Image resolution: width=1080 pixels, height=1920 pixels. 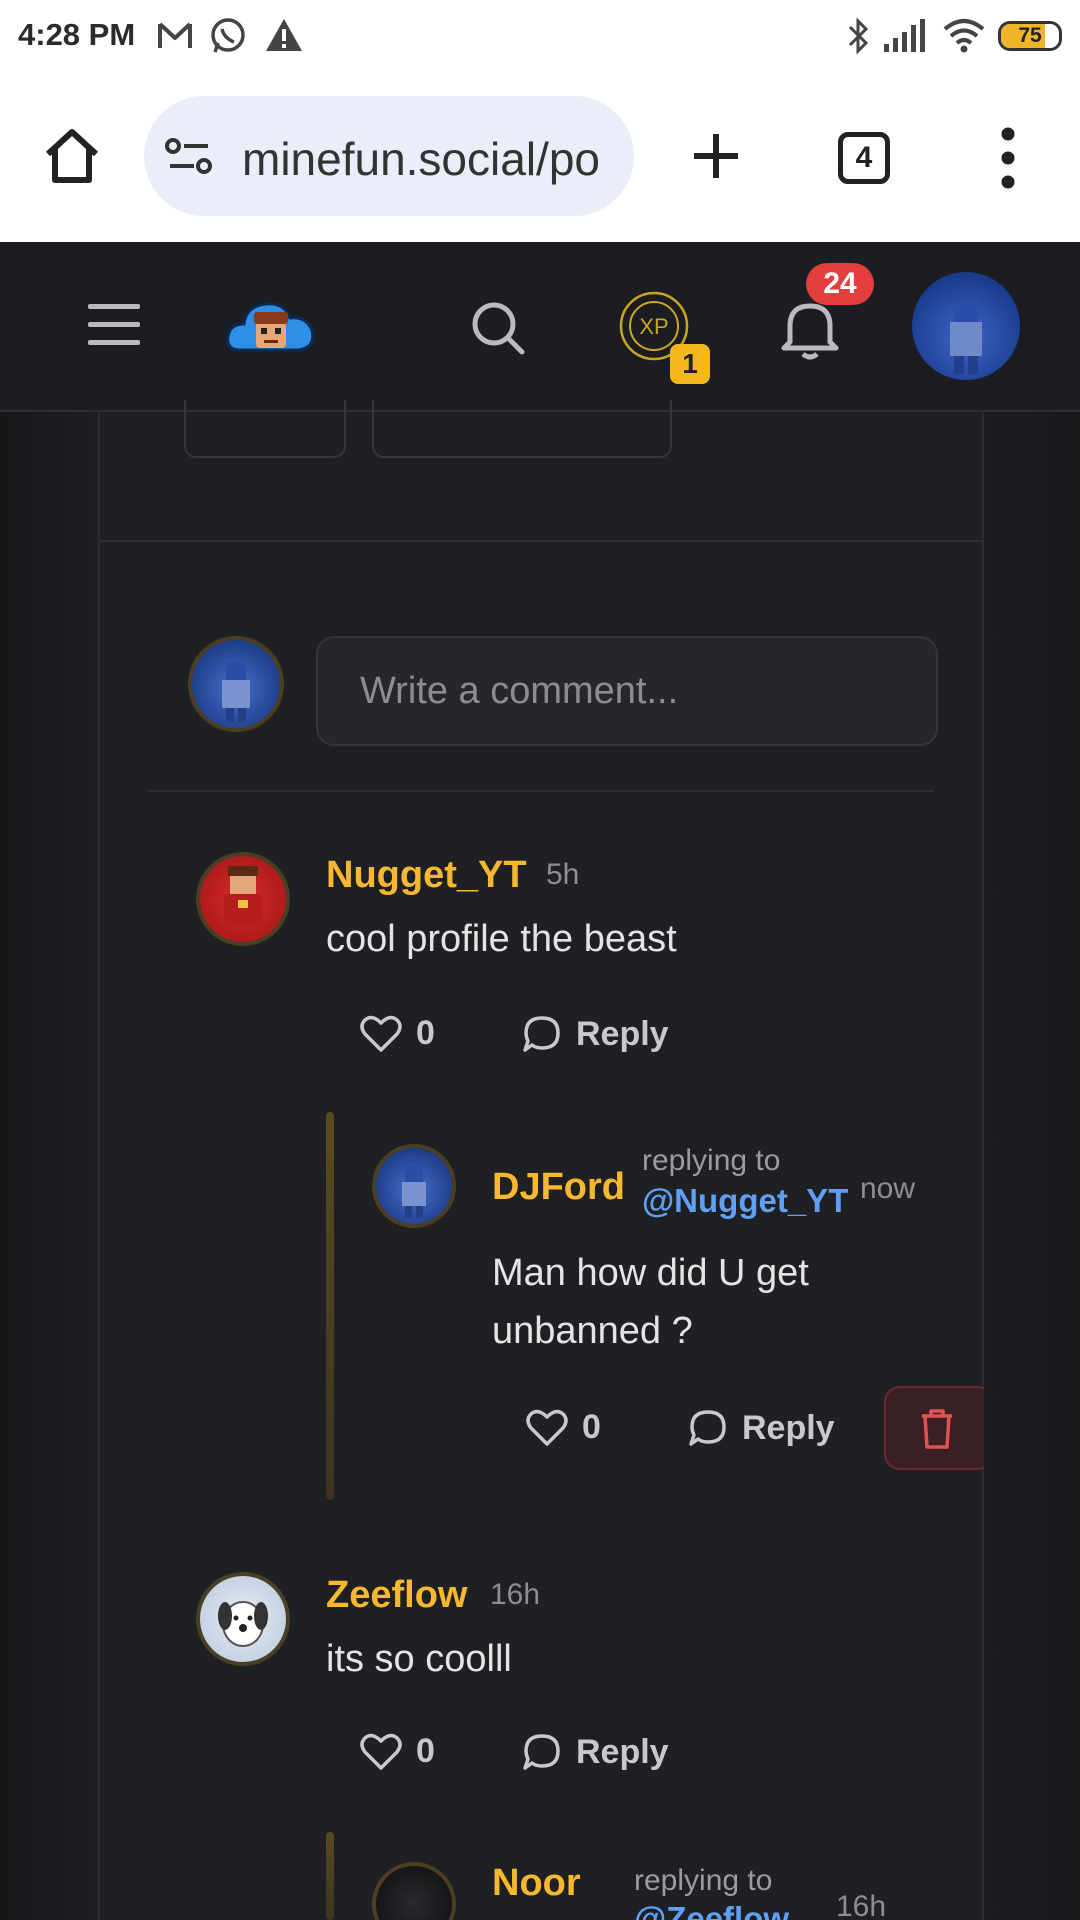 What do you see at coordinates (498, 328) in the screenshot?
I see `search-icon` at bounding box center [498, 328].